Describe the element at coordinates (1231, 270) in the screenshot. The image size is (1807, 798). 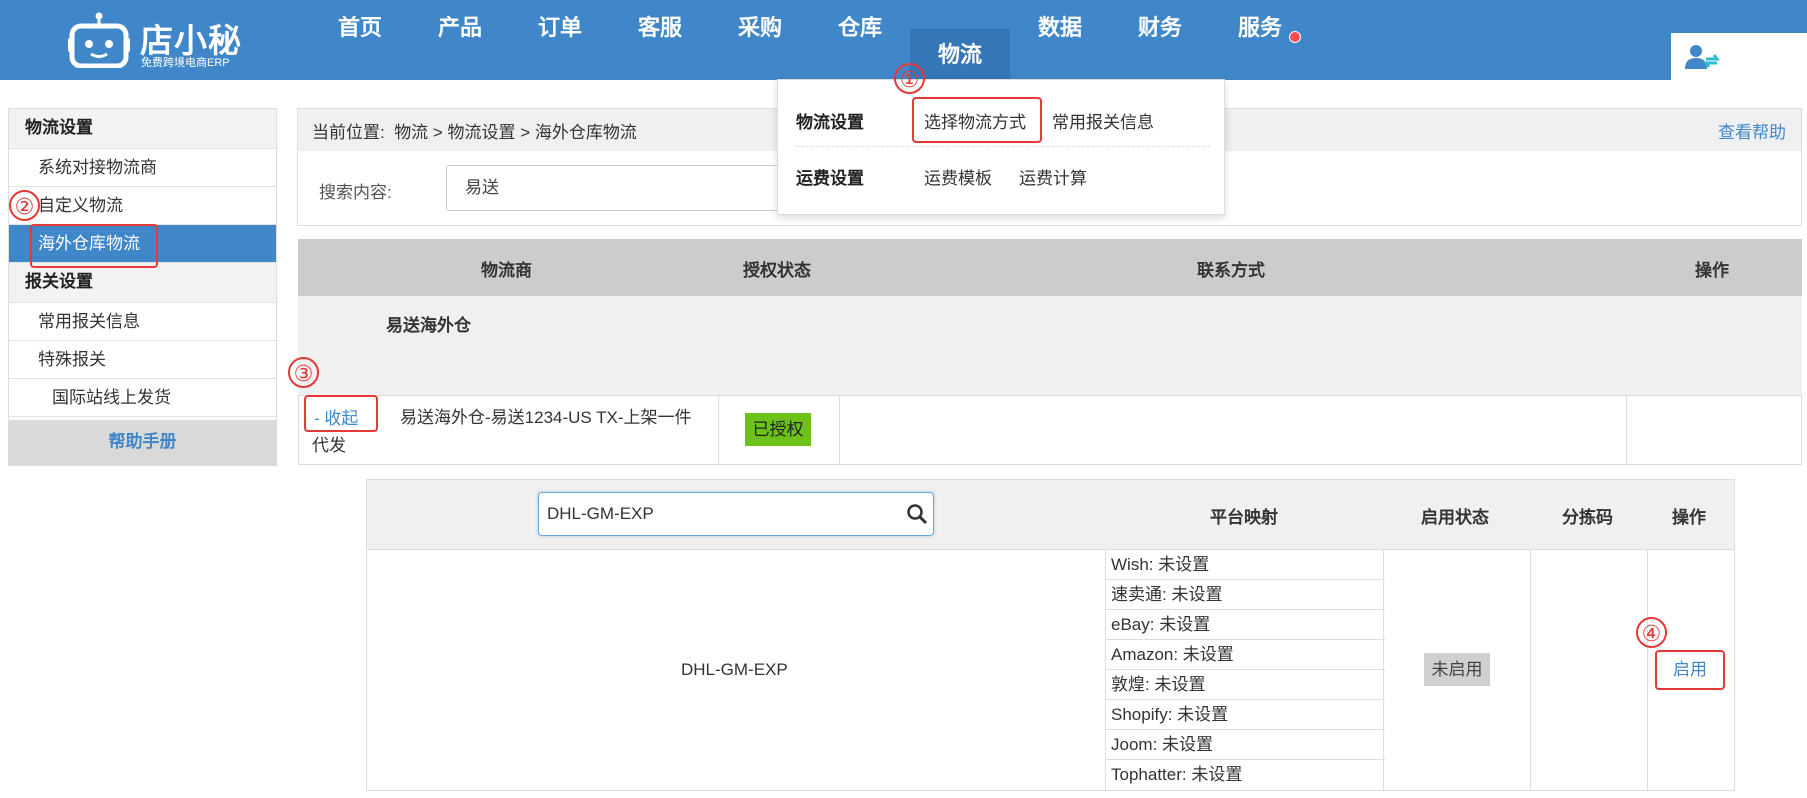
I see `header-contact: 联系方式` at that location.